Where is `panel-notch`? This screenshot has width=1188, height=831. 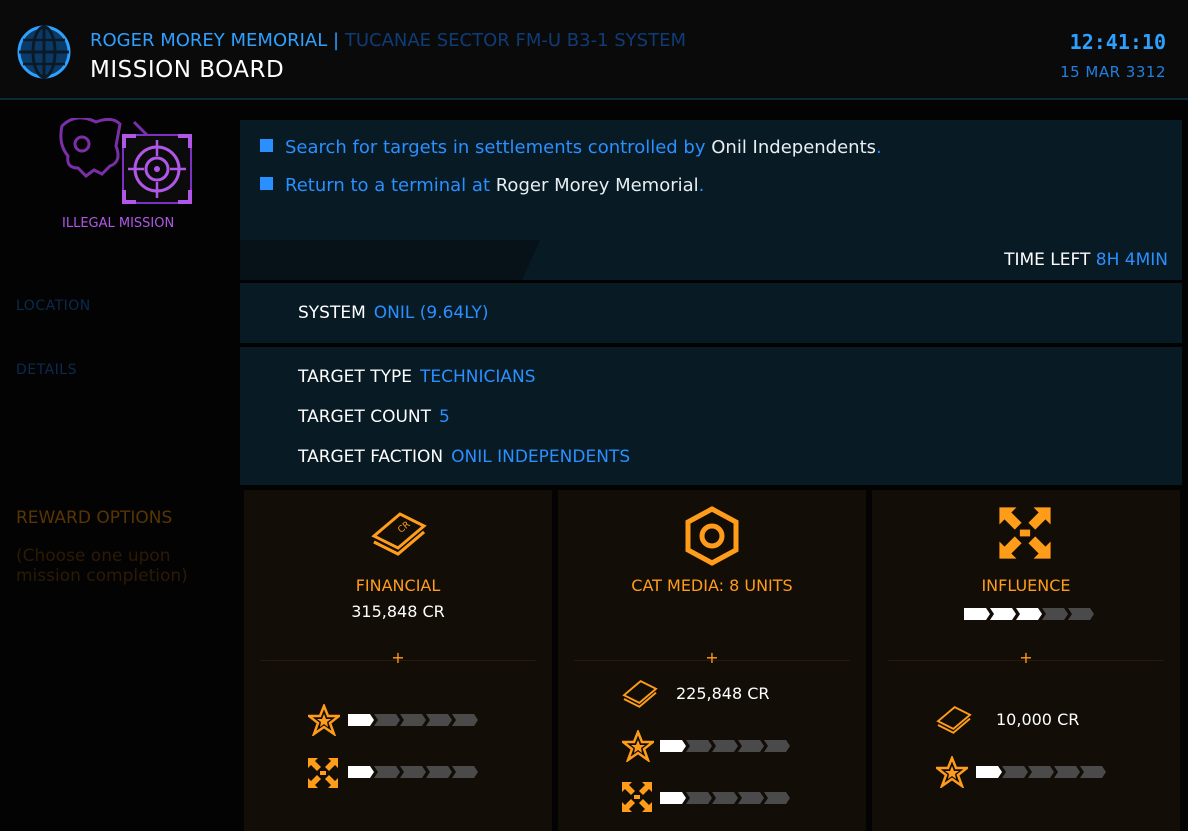 panel-notch is located at coordinates (390, 260).